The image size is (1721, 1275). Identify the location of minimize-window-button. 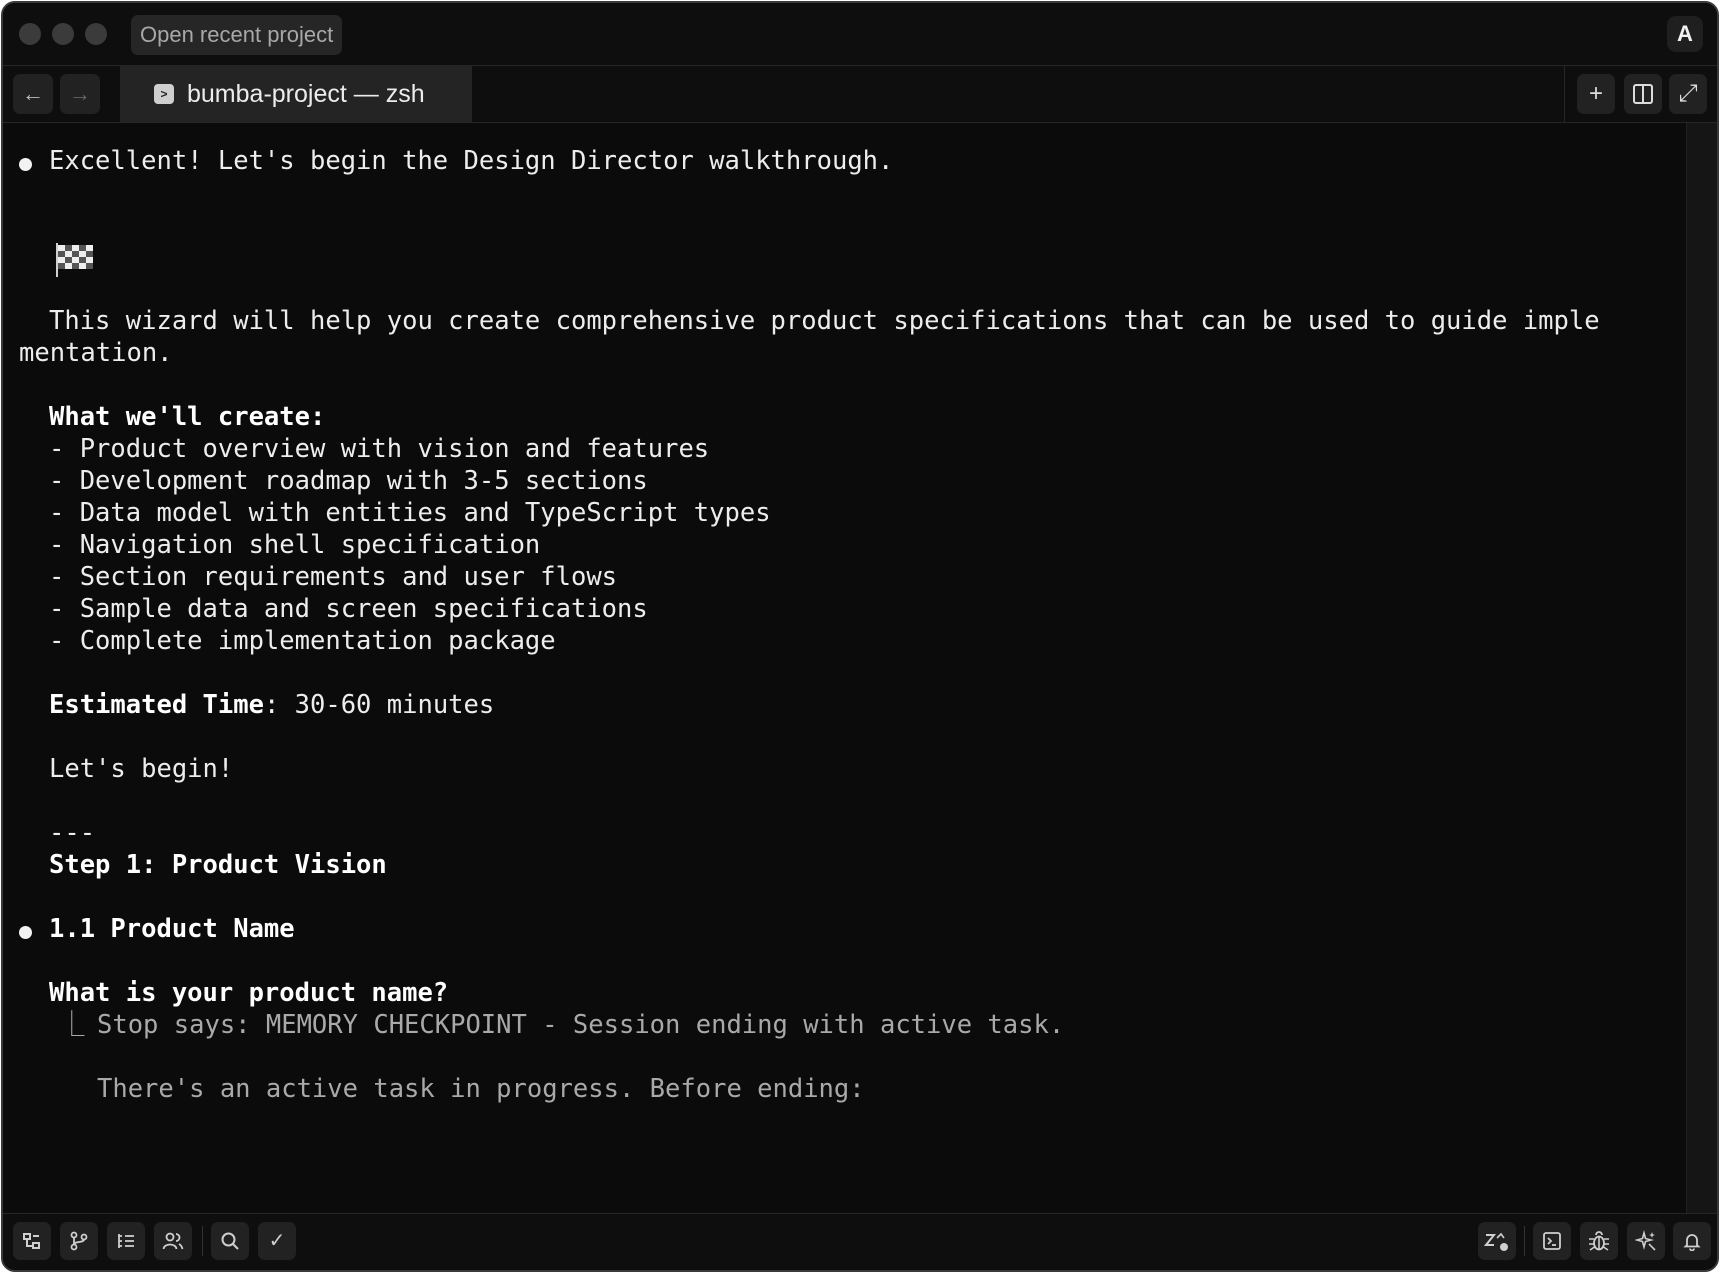
(63, 34).